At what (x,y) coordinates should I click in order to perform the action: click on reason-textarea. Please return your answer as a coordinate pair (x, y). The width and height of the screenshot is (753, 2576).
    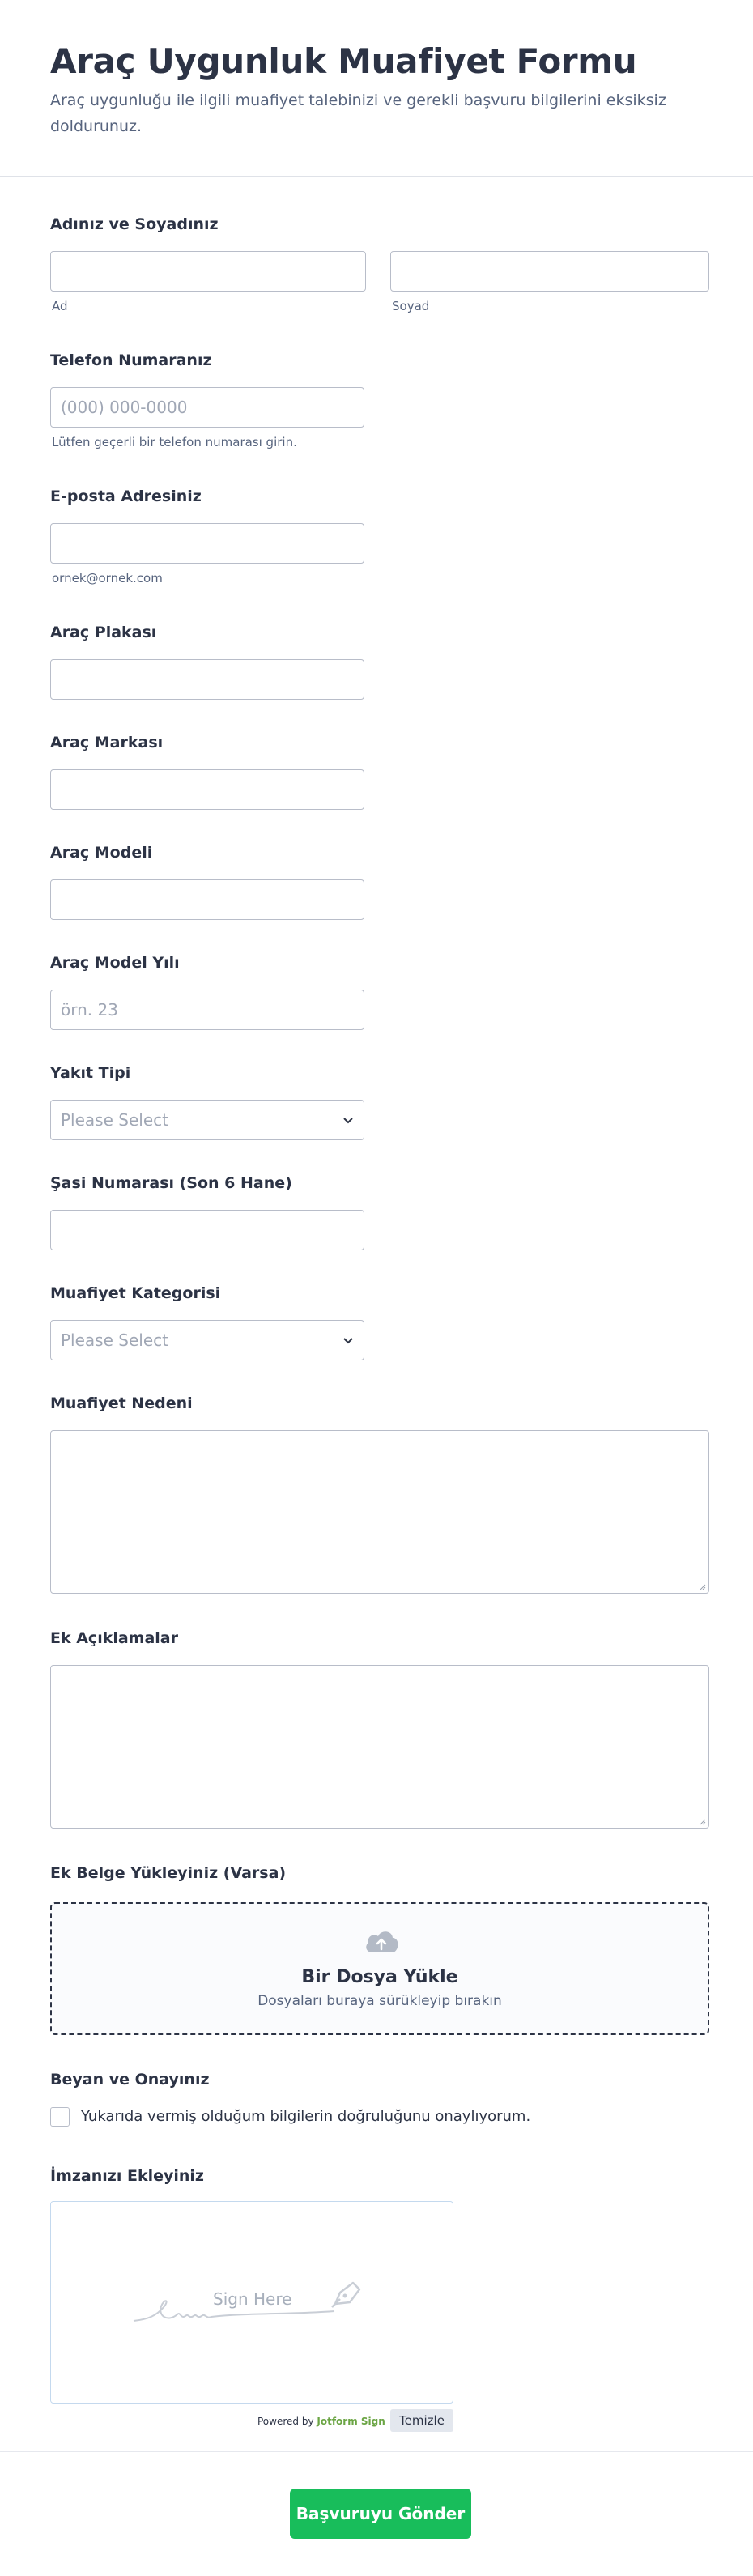
    Looking at the image, I should click on (379, 1512).